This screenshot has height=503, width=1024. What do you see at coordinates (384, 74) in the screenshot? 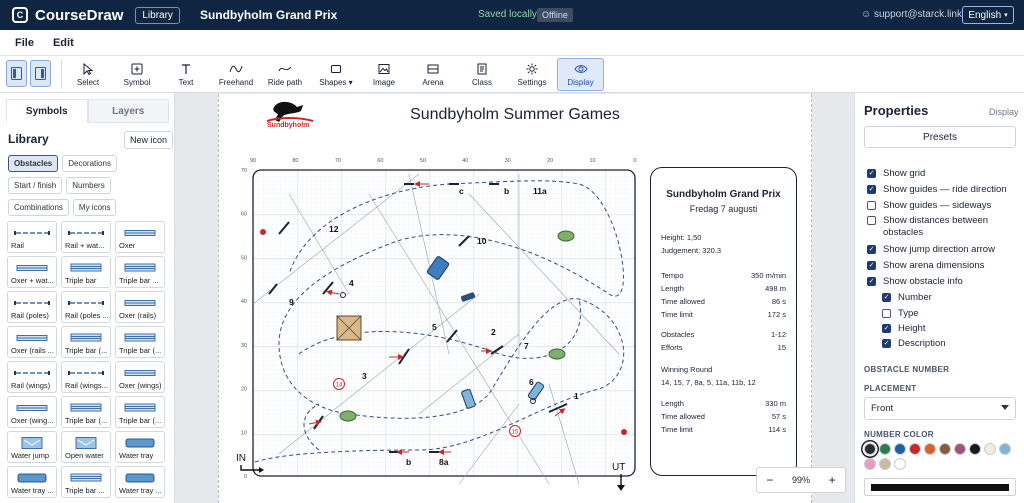
I see `tool-image: Image` at bounding box center [384, 74].